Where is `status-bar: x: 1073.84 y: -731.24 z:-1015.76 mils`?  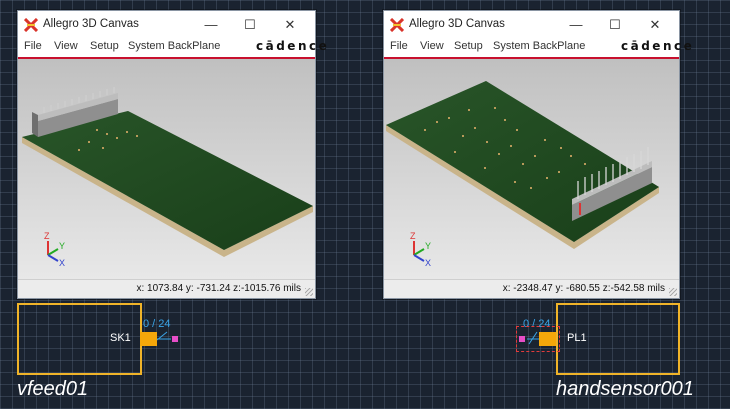
status-bar: x: 1073.84 y: -731.24 z:-1015.76 mils is located at coordinates (166, 288).